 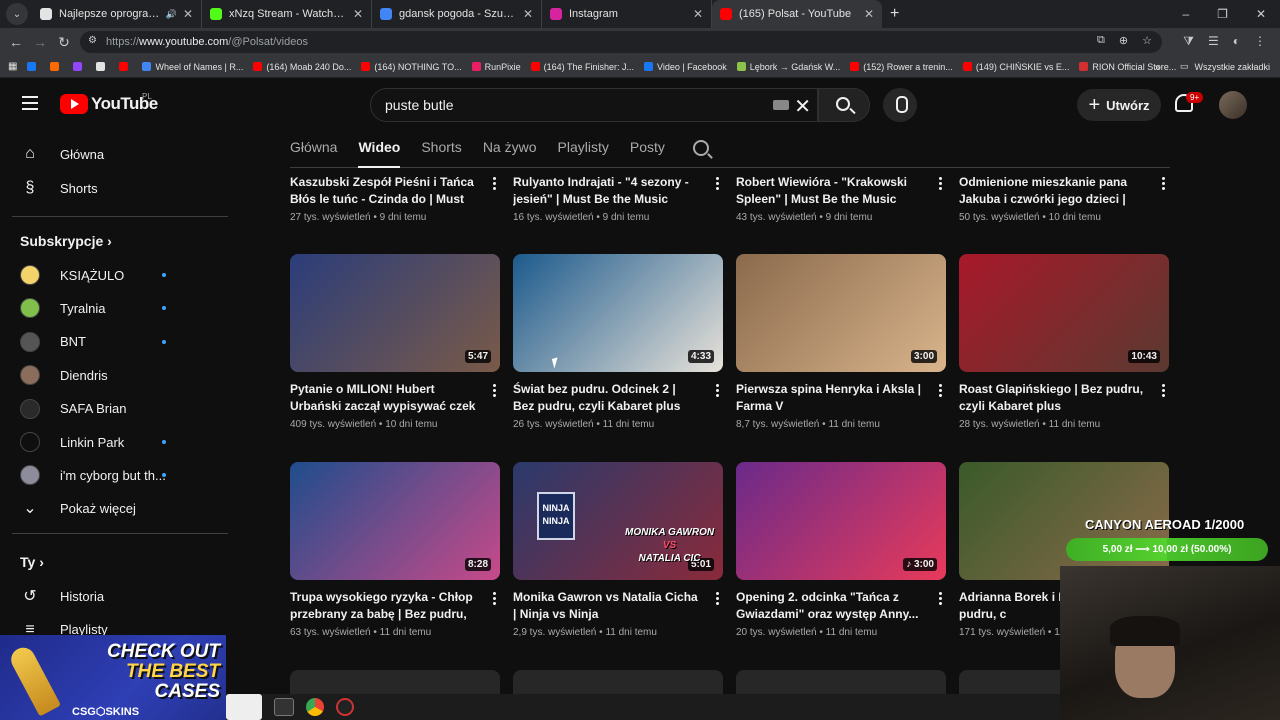 What do you see at coordinates (844, 105) in the screenshot?
I see `search-button` at bounding box center [844, 105].